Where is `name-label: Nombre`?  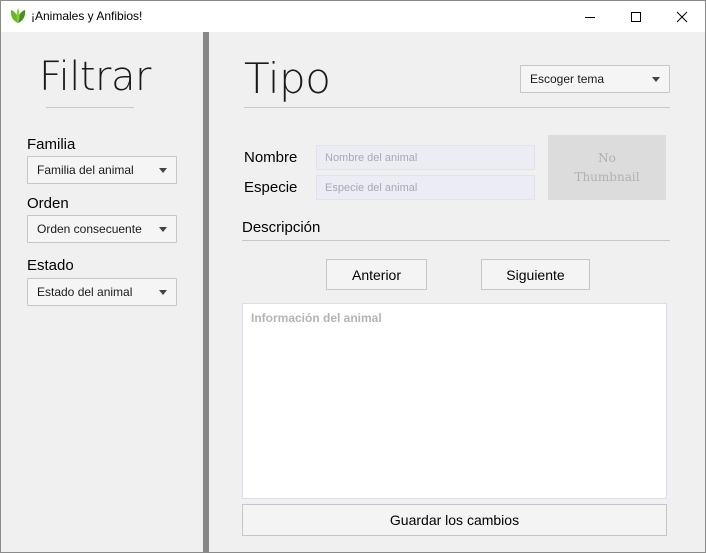 name-label: Nombre is located at coordinates (271, 157).